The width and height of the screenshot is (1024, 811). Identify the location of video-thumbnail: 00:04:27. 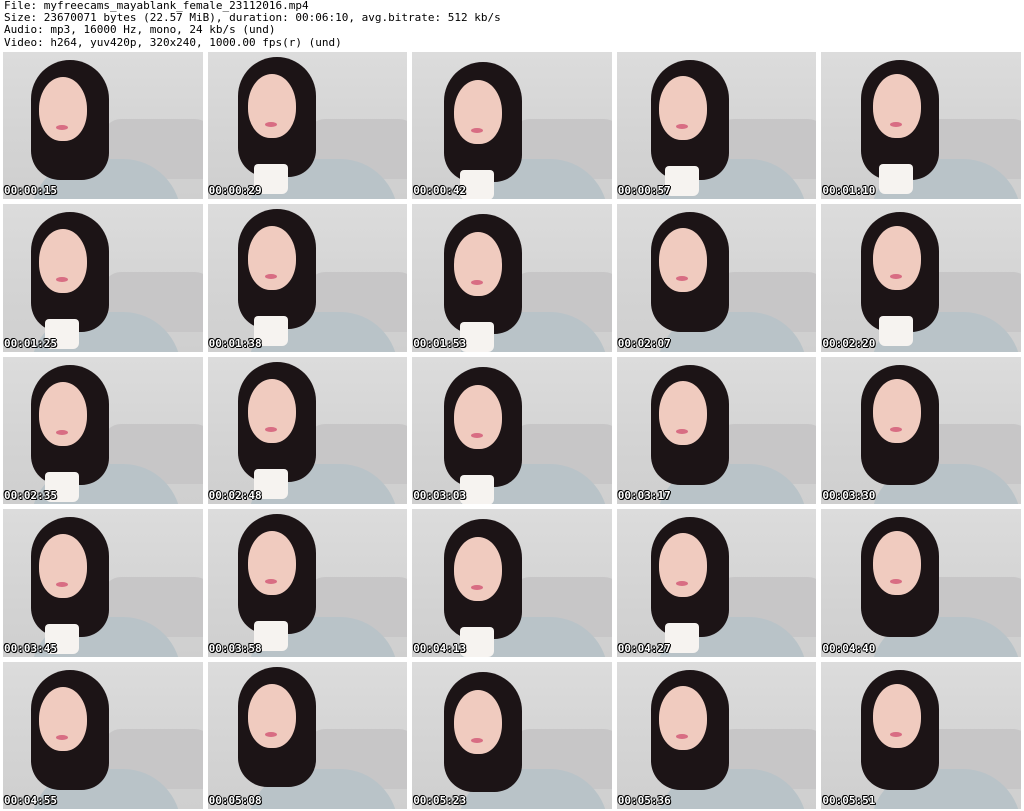
(716, 583).